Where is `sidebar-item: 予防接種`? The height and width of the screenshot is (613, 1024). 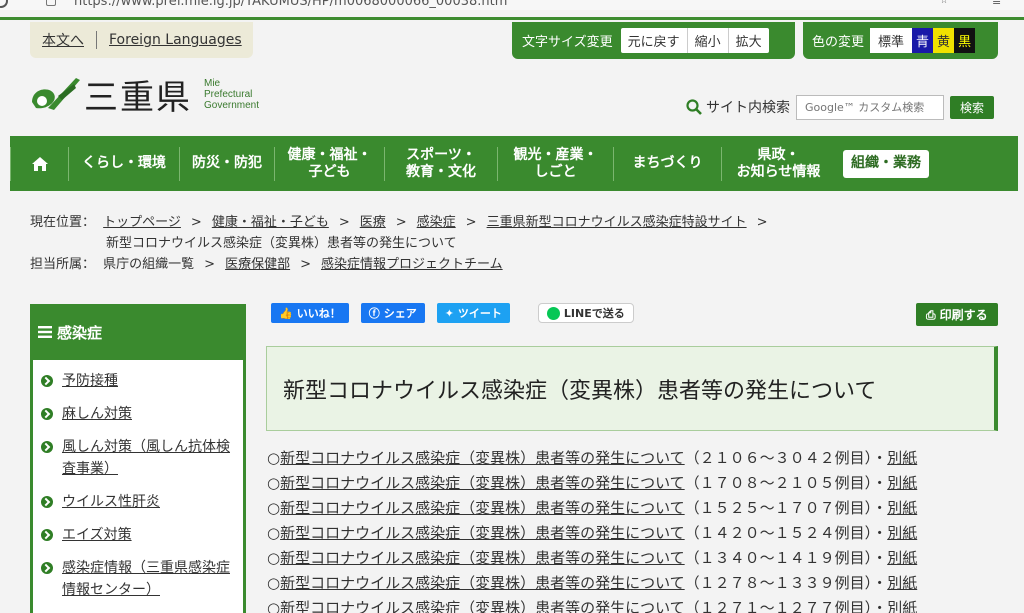 sidebar-item: 予防接種 is located at coordinates (138, 381).